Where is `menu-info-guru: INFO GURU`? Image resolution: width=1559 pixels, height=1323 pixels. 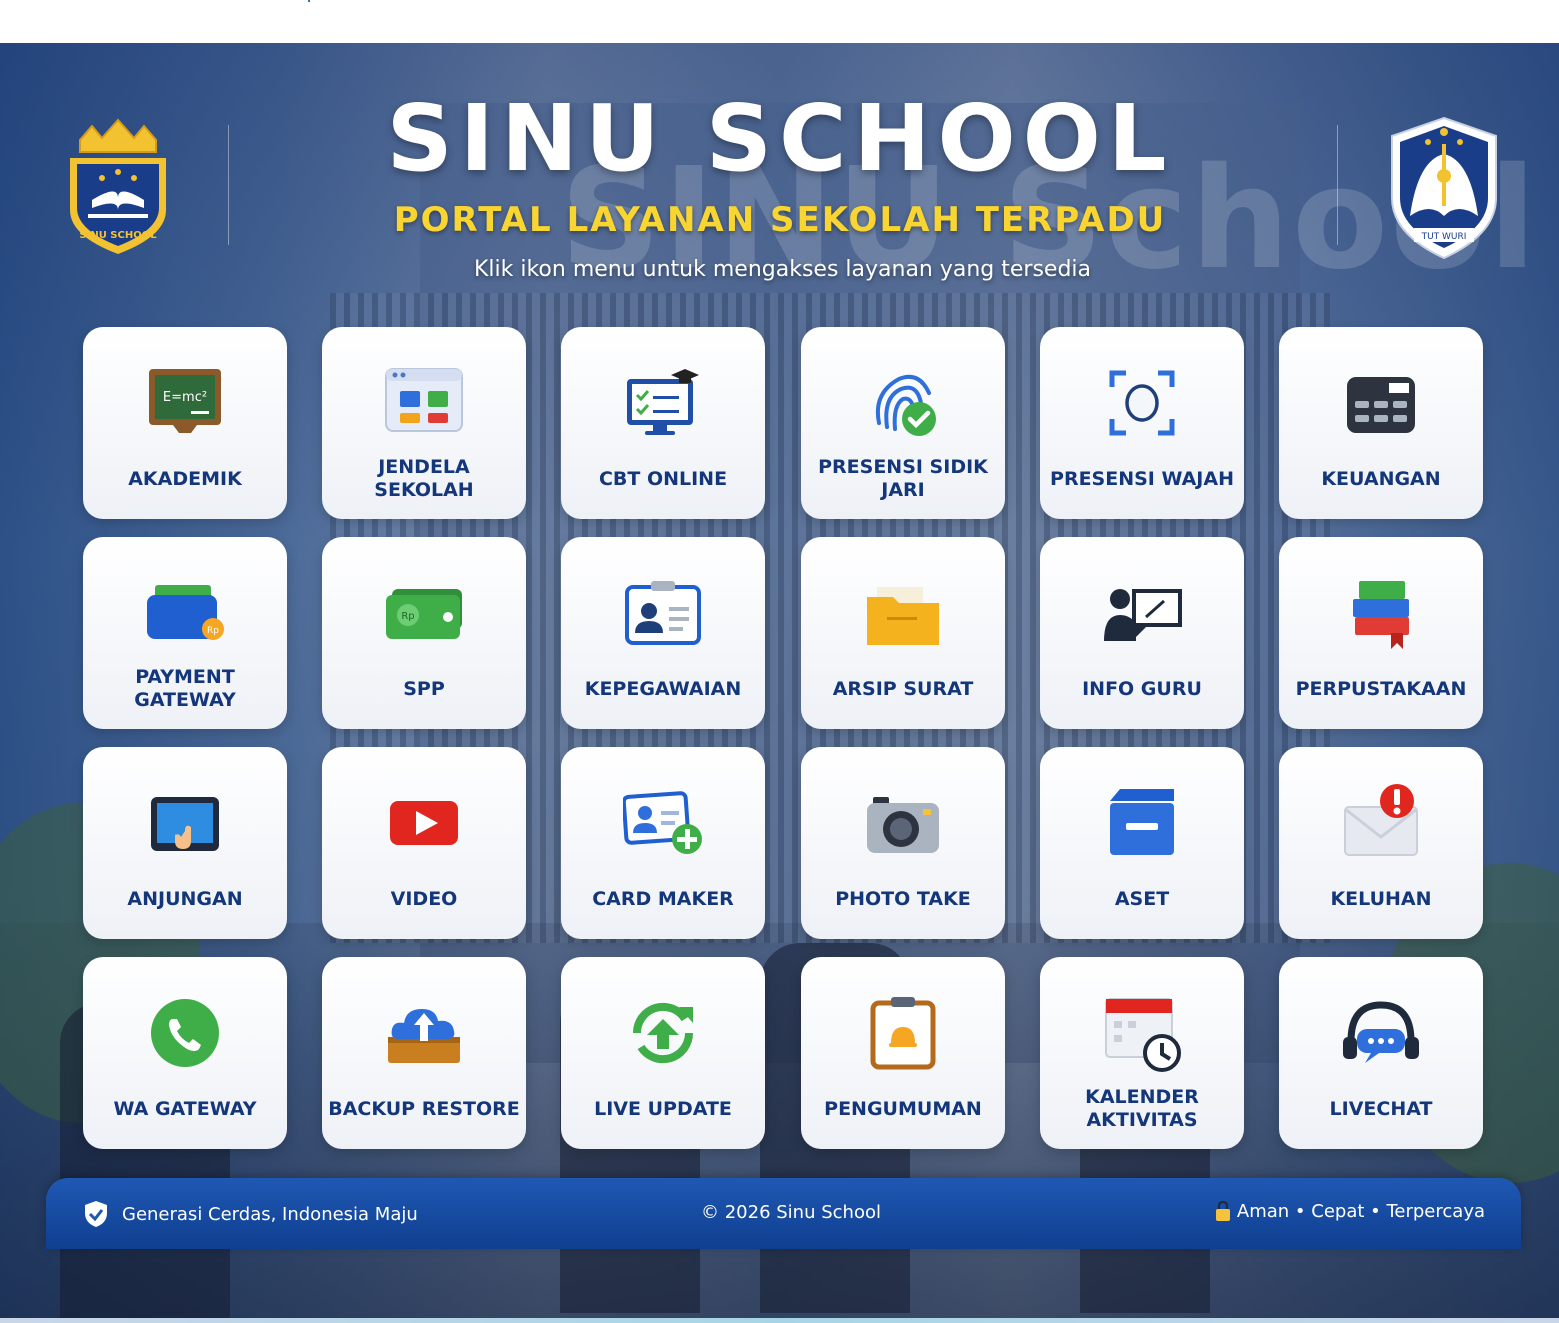
menu-info-guru: INFO GURU is located at coordinates (1142, 633).